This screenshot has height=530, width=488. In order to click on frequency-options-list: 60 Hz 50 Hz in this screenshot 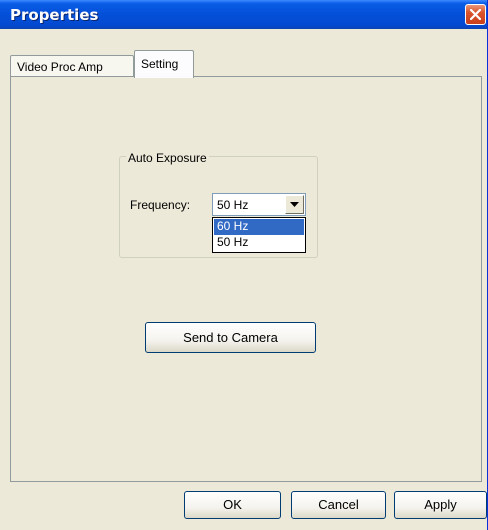, I will do `click(259, 235)`.